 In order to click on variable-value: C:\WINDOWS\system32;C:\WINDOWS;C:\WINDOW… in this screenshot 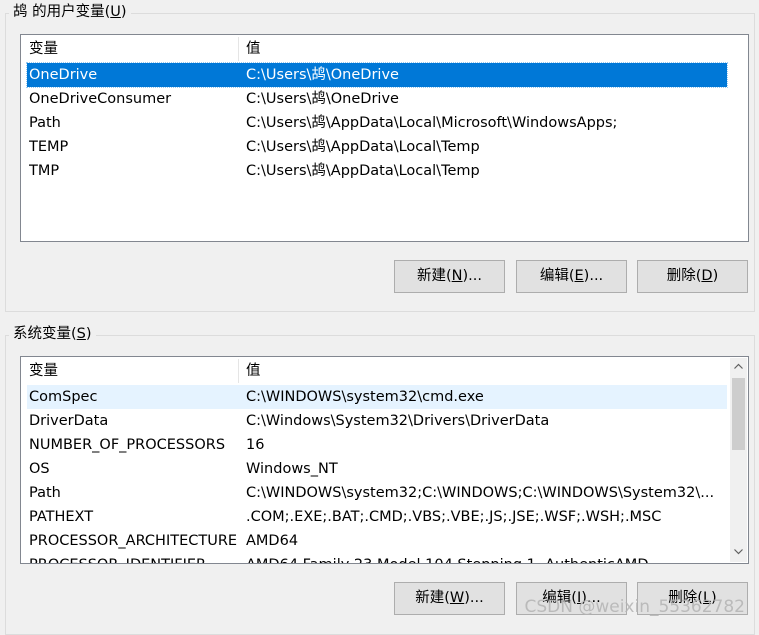, I will do `click(480, 493)`.